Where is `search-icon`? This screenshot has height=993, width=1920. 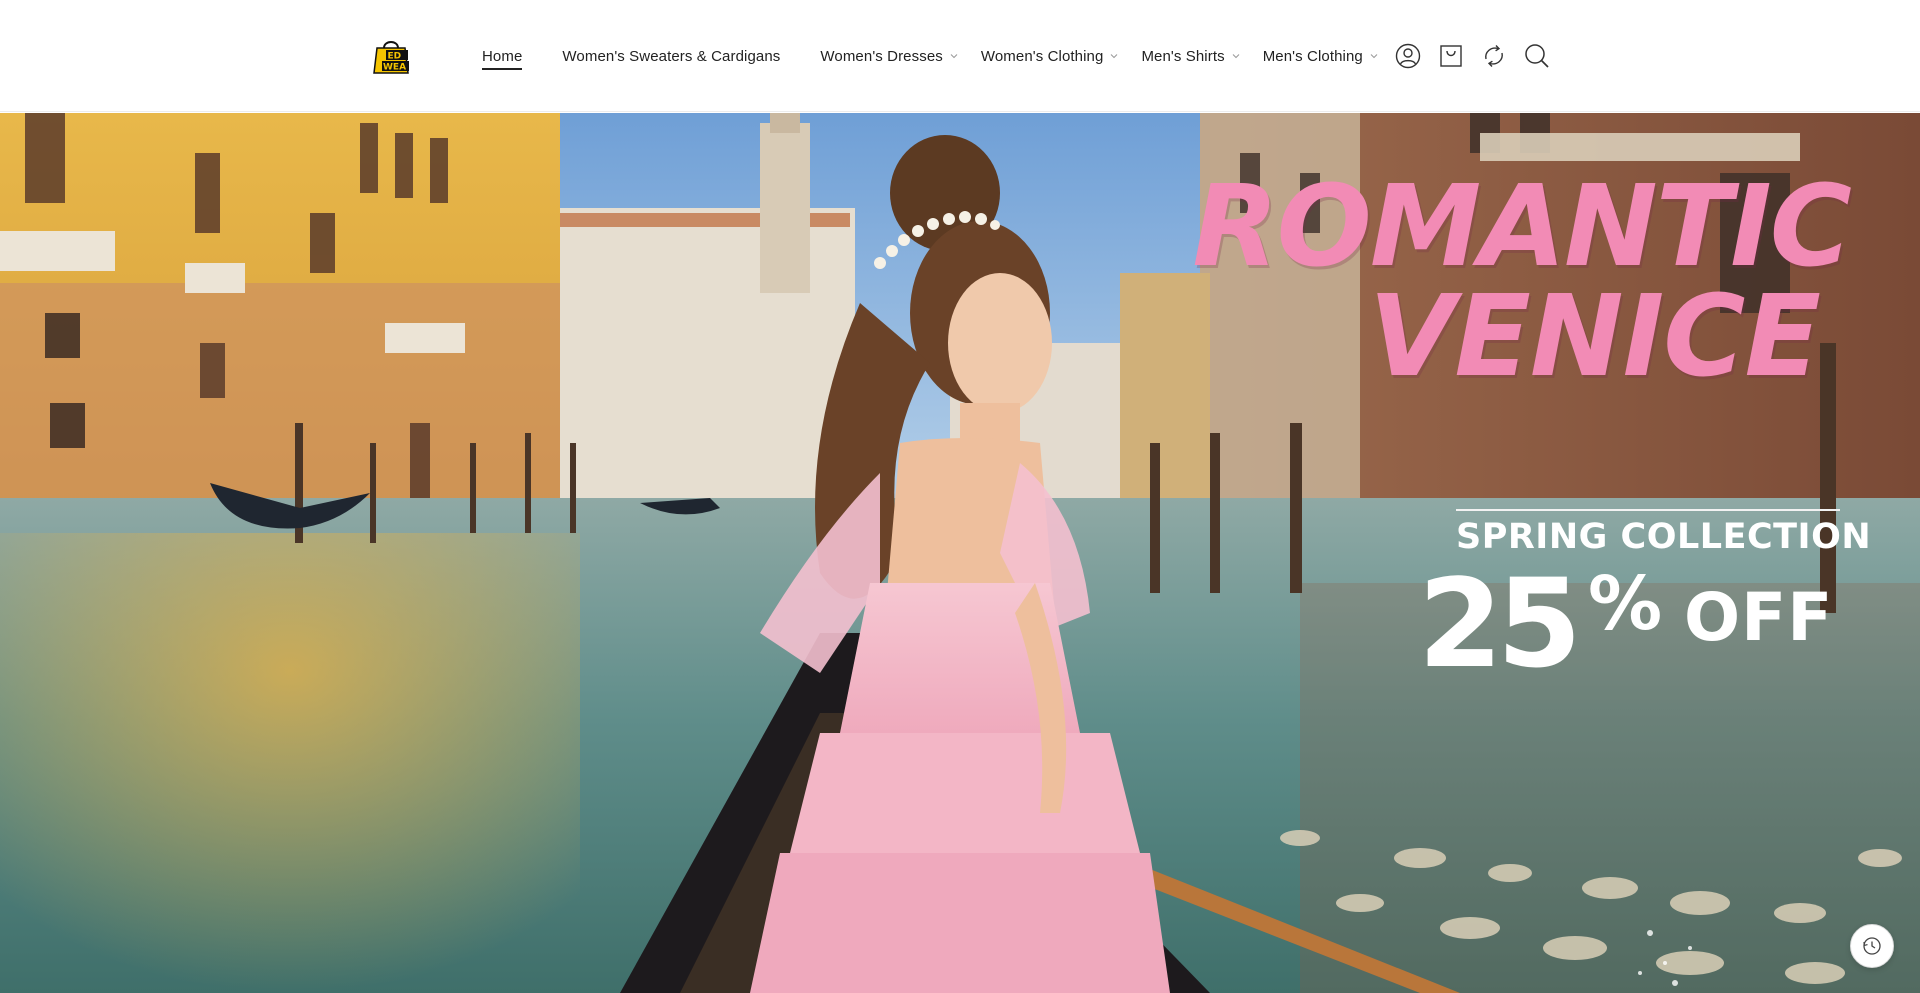 search-icon is located at coordinates (1537, 56).